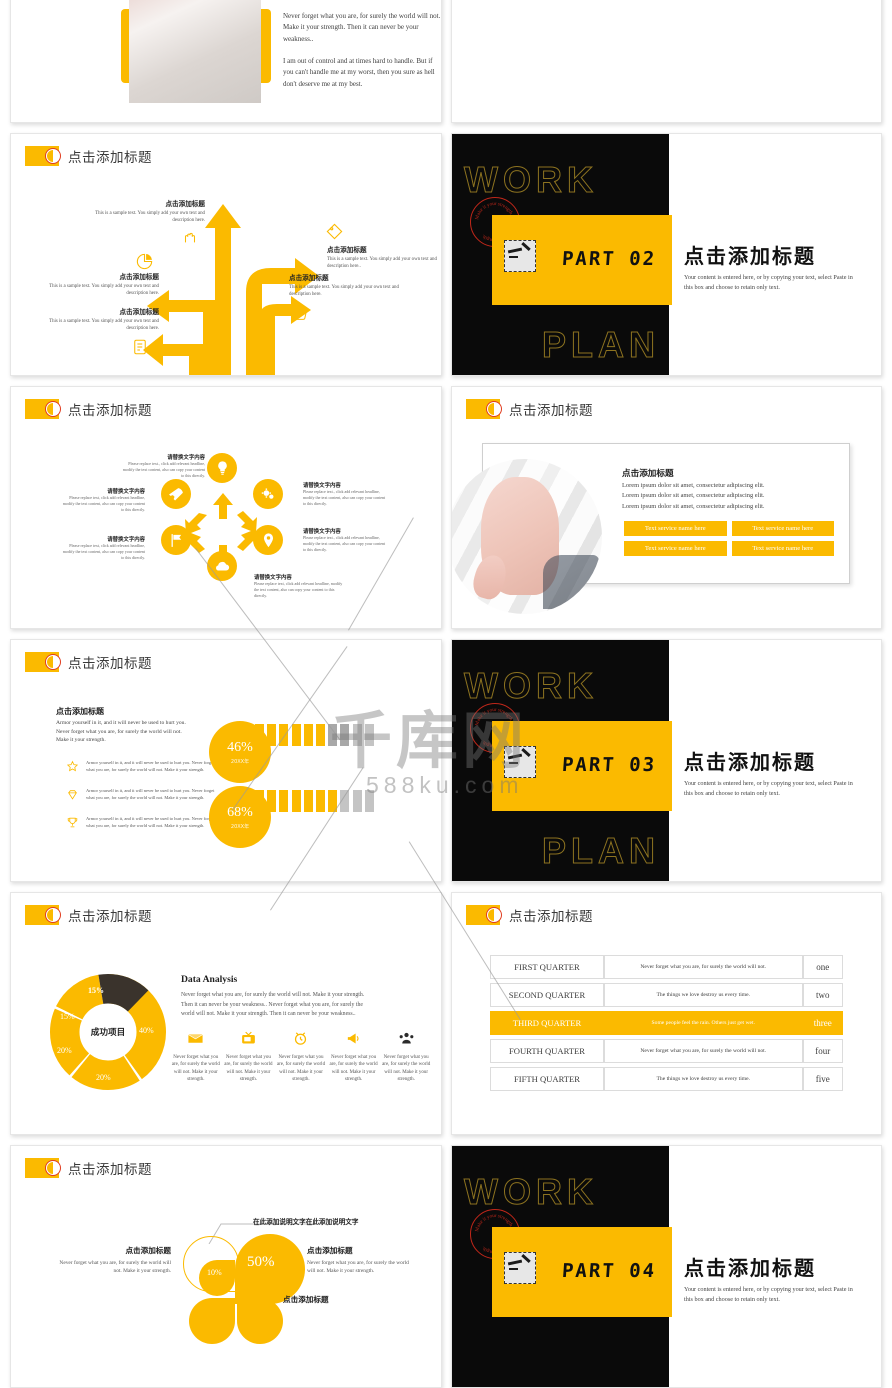 The height and width of the screenshot is (1388, 892). What do you see at coordinates (222, 468) in the screenshot?
I see `node-bulb` at bounding box center [222, 468].